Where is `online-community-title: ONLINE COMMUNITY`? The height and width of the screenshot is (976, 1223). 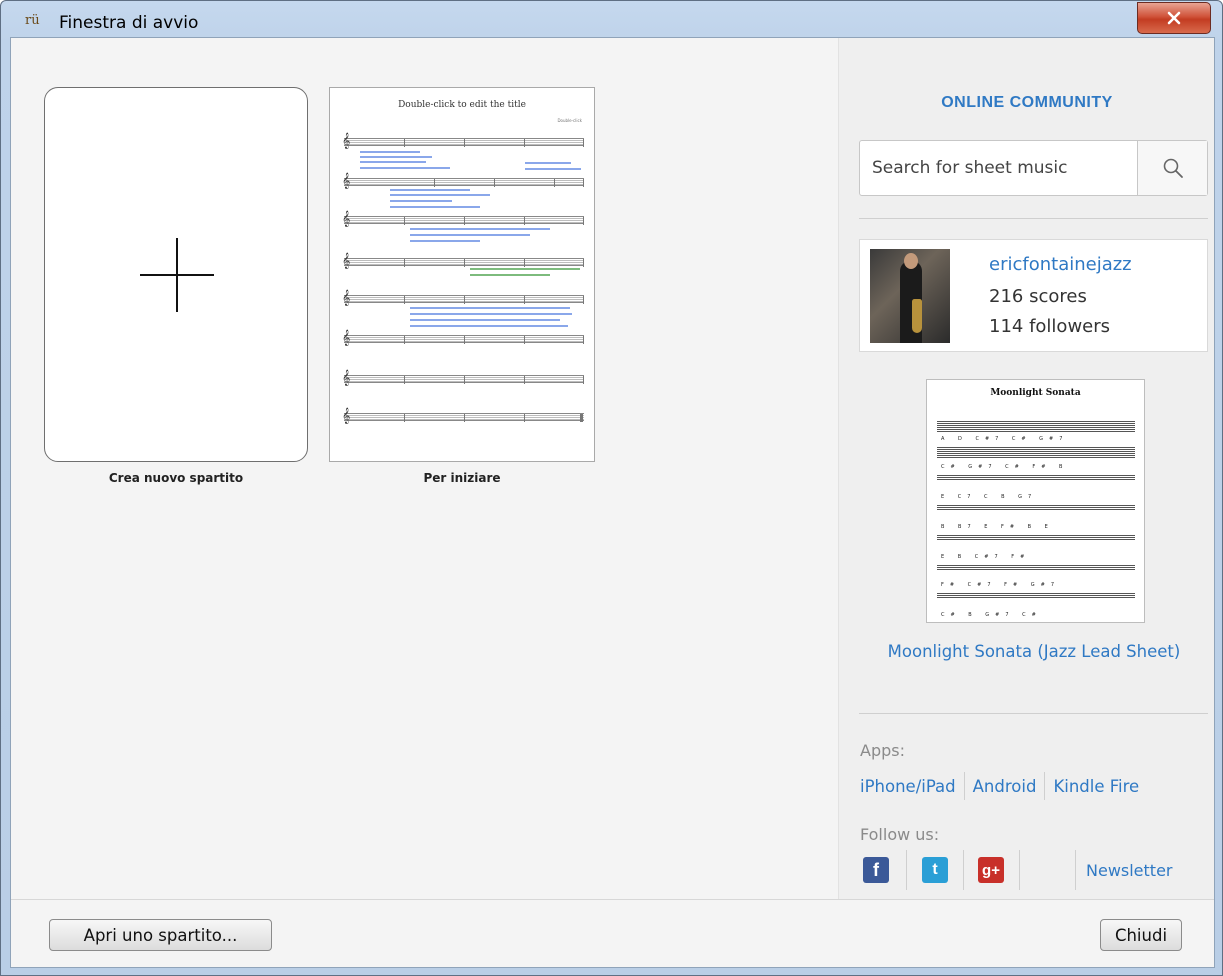
online-community-title: ONLINE COMMUNITY is located at coordinates (1027, 102).